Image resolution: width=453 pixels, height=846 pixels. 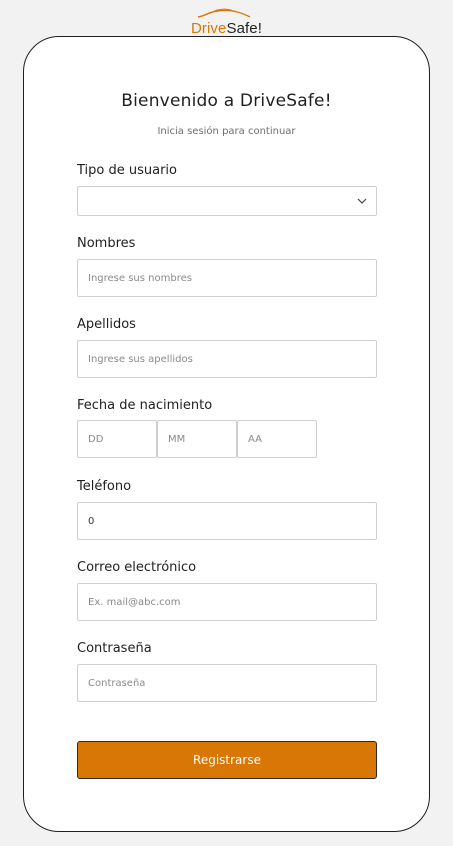 I want to click on birthdate-group, so click(x=197, y=439).